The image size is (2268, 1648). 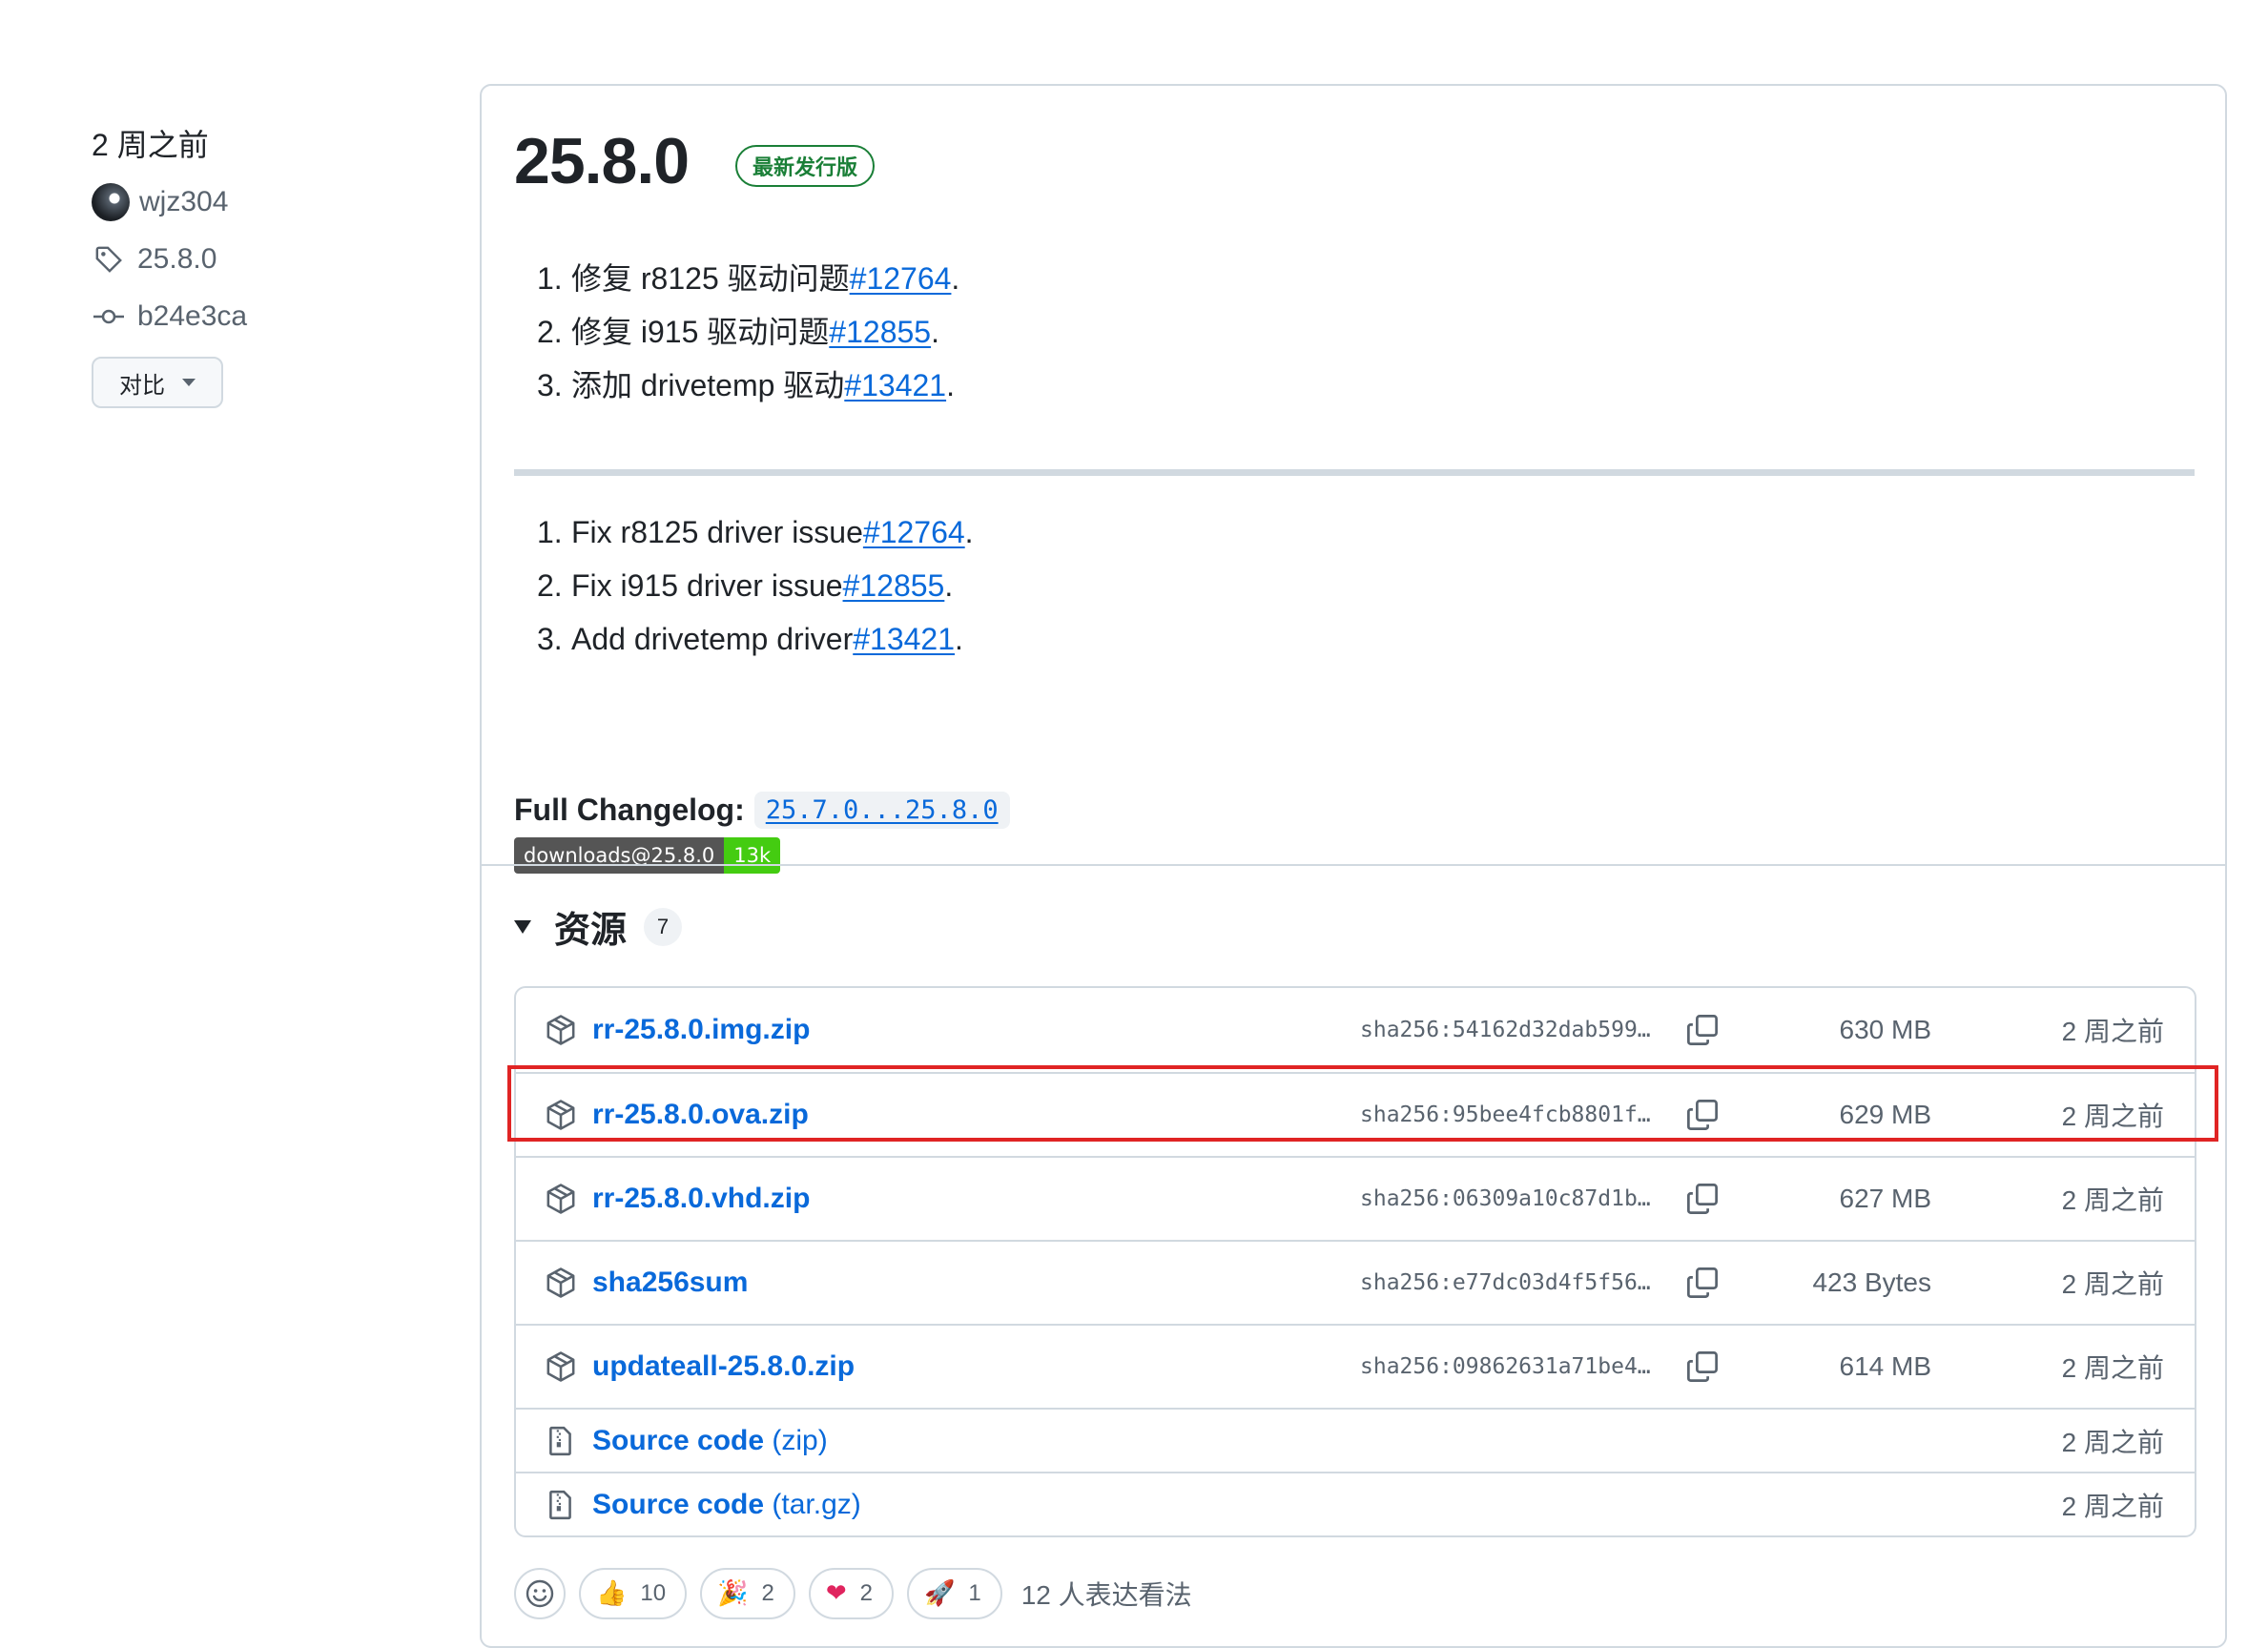 What do you see at coordinates (189, 382) in the screenshot?
I see `chevron-down-icon` at bounding box center [189, 382].